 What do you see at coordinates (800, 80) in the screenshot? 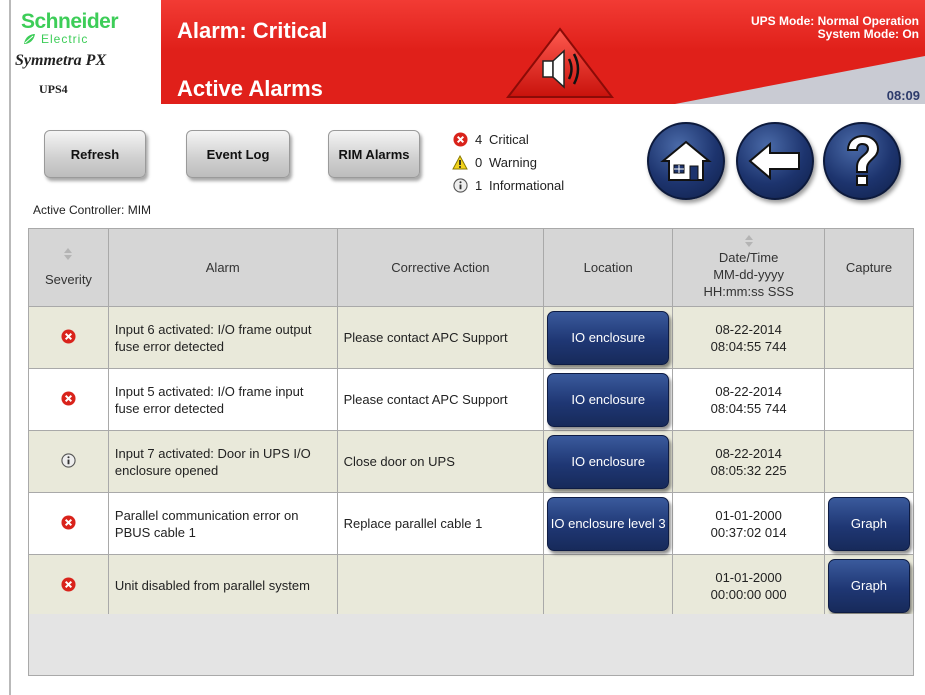
I see `banner-wedge` at bounding box center [800, 80].